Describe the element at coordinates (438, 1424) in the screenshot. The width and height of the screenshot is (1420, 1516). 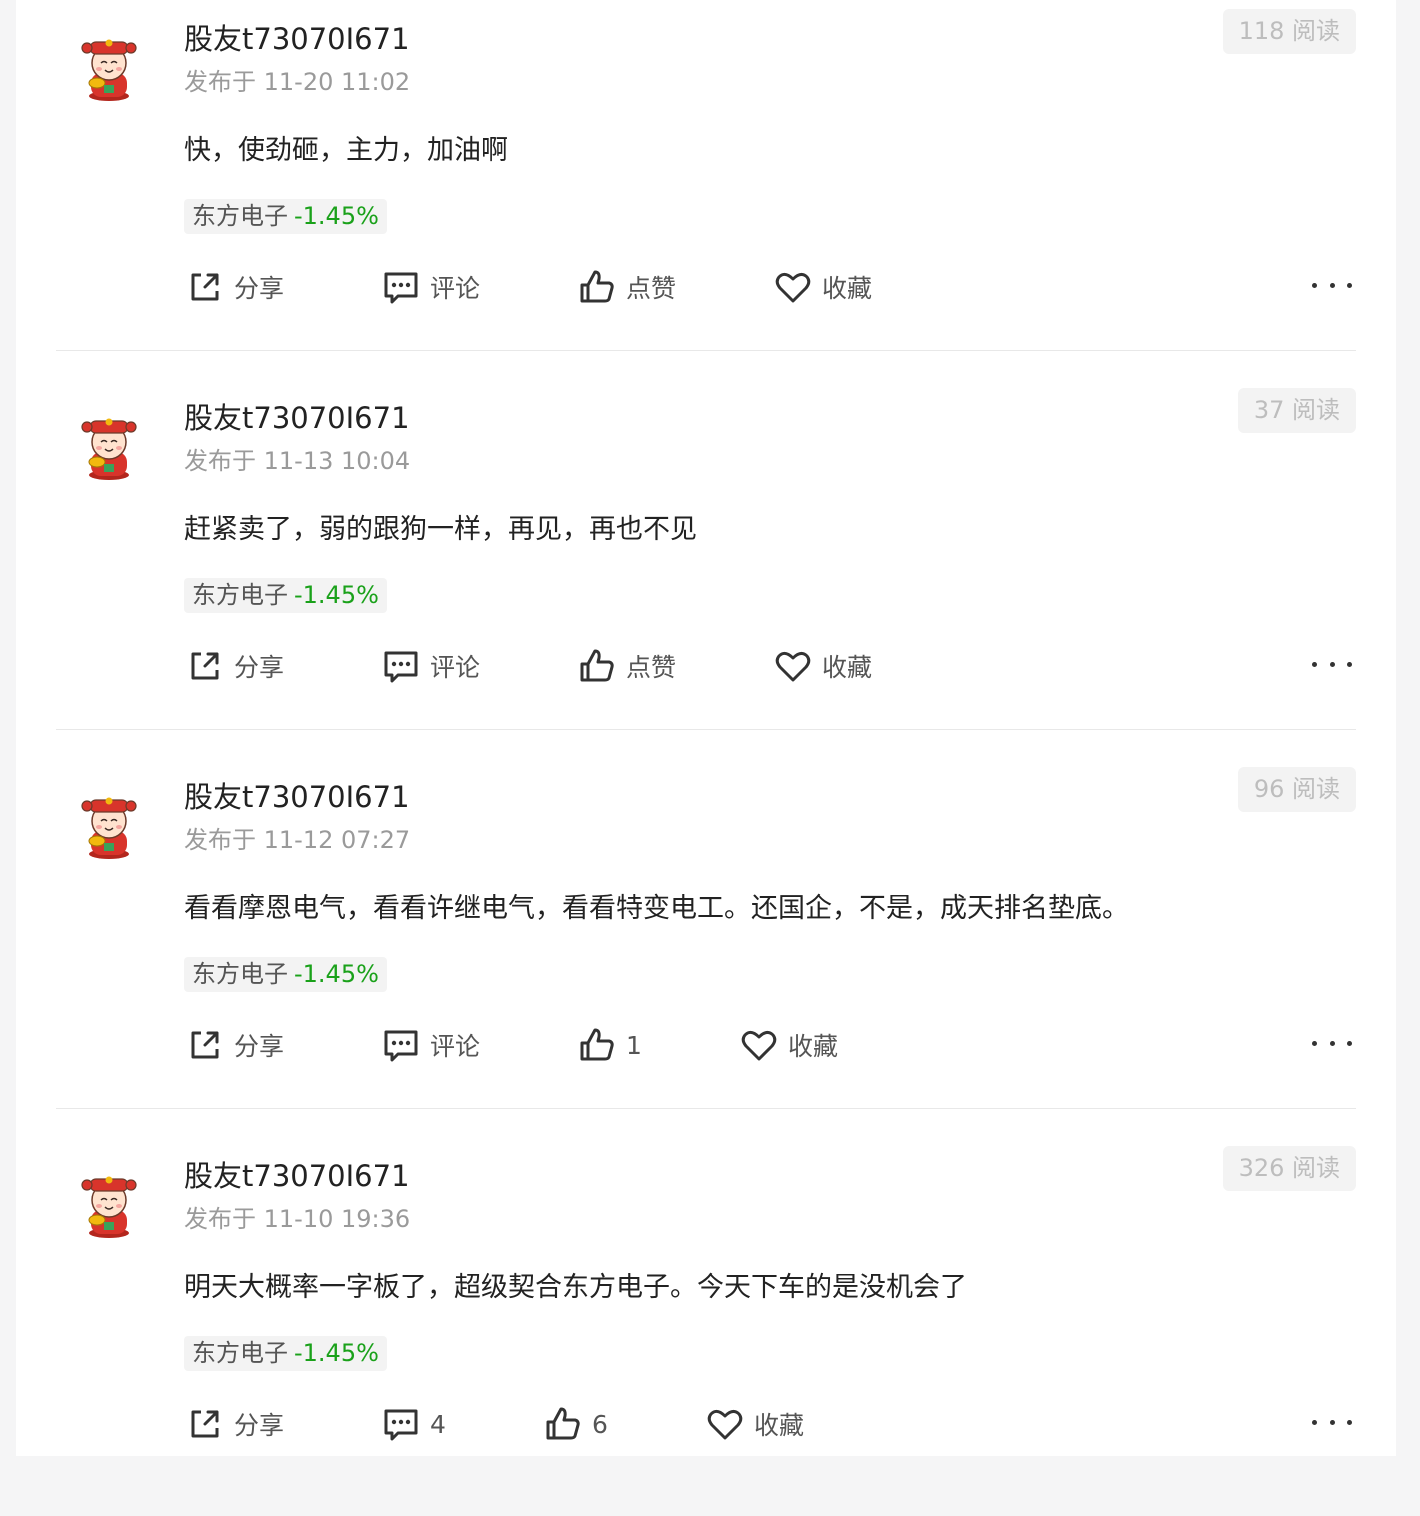
I see `comment-count: 4` at that location.